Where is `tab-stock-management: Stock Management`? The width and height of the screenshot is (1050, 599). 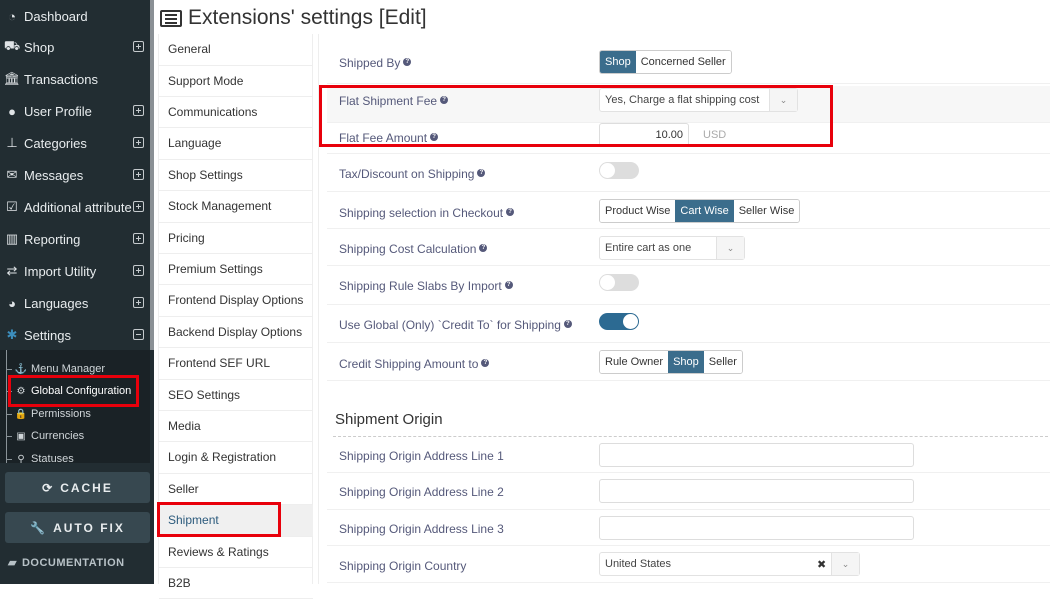
tab-stock-management: Stock Management is located at coordinates (236, 207).